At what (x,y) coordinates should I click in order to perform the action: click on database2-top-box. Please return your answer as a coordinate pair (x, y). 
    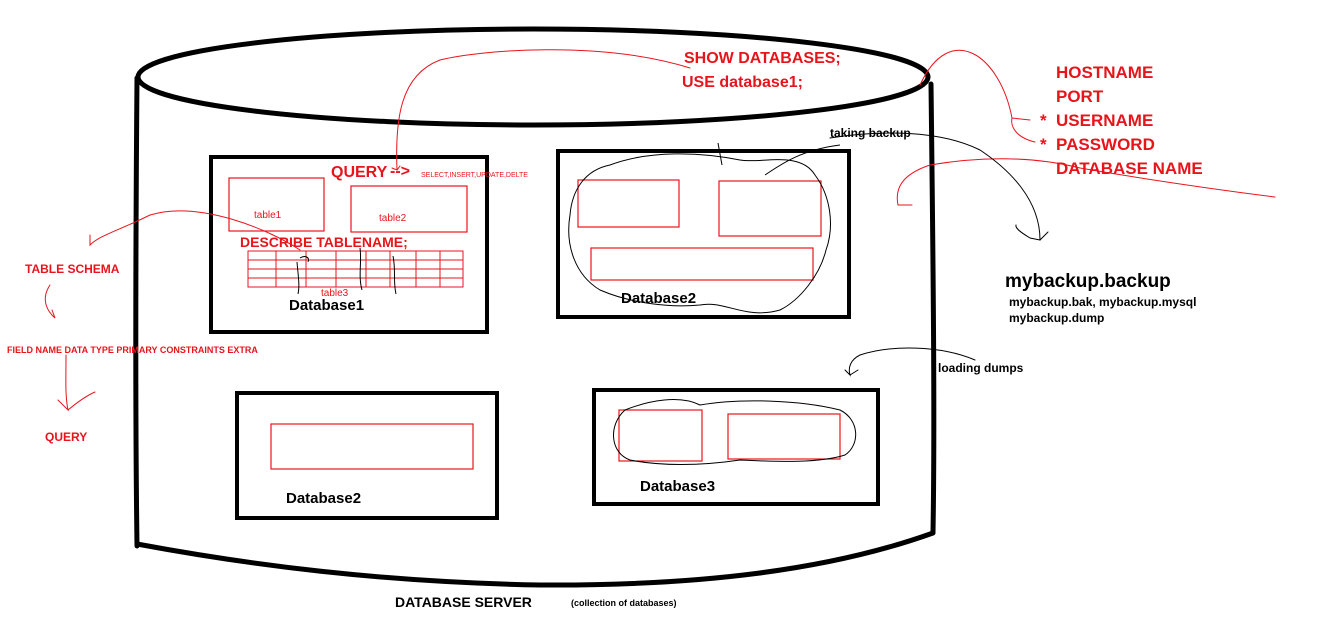
    Looking at the image, I should click on (703, 230).